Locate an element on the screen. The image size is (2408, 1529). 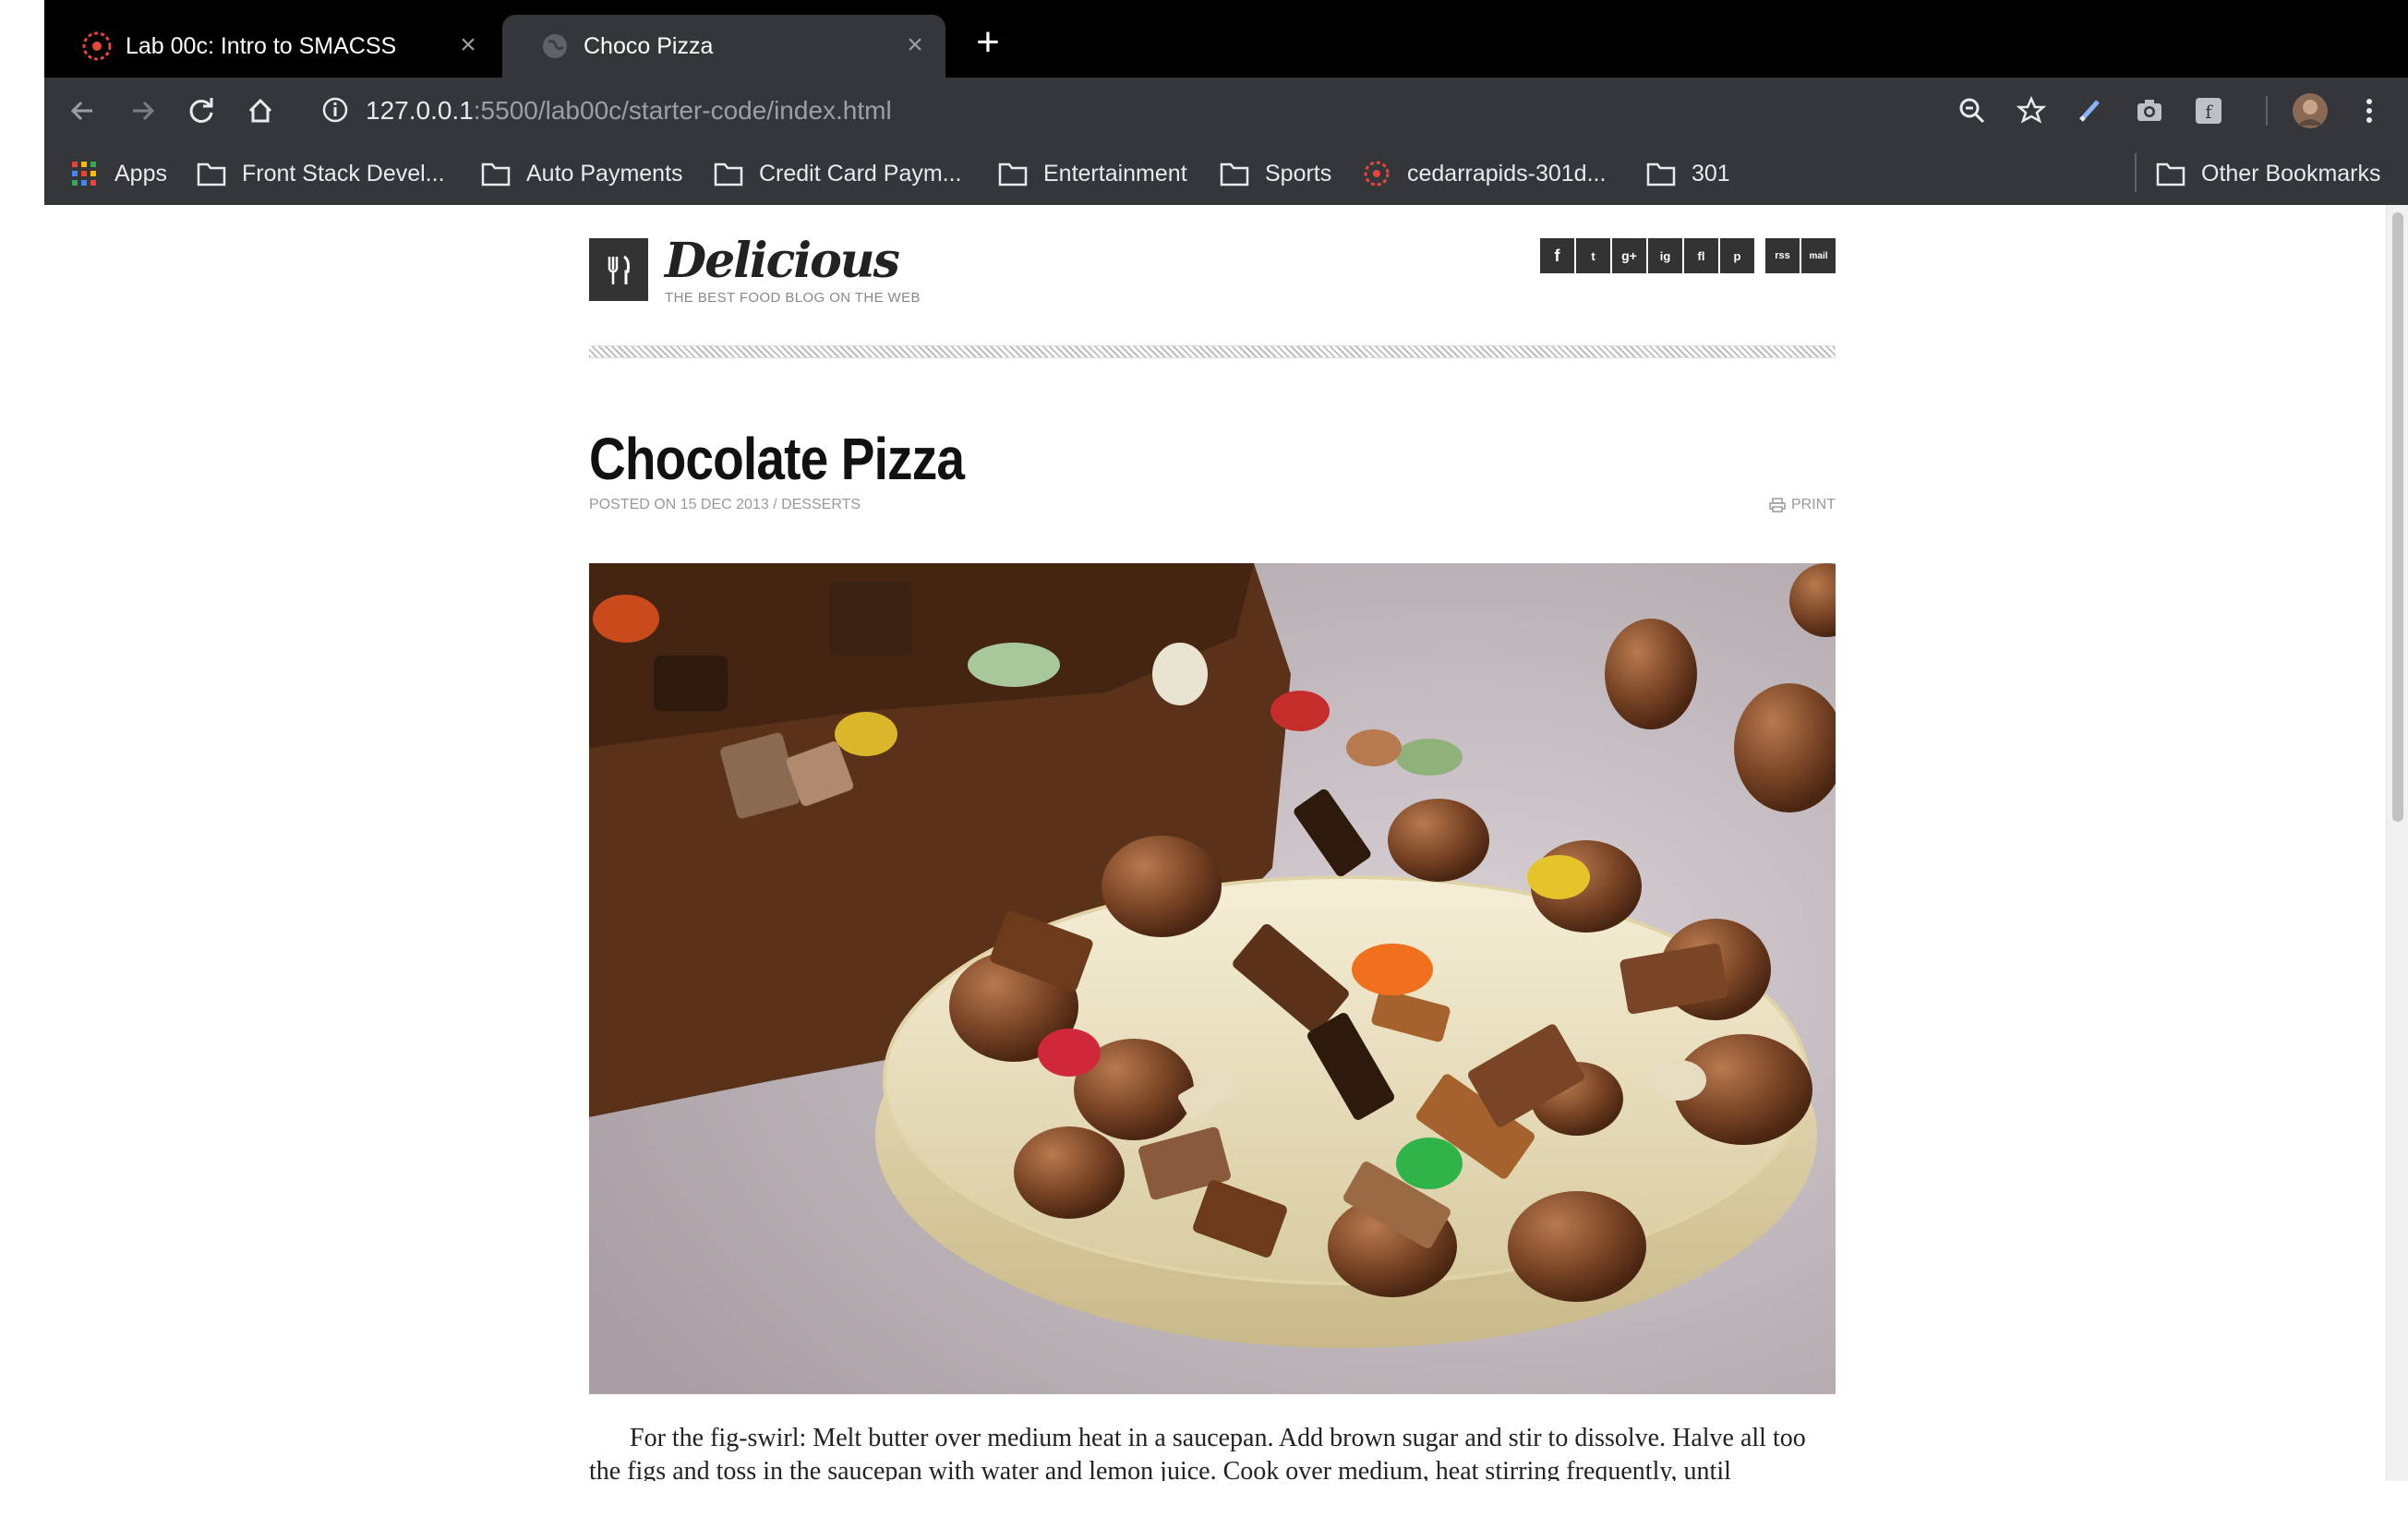
tab-title: Choco Pizza is located at coordinates (649, 46).